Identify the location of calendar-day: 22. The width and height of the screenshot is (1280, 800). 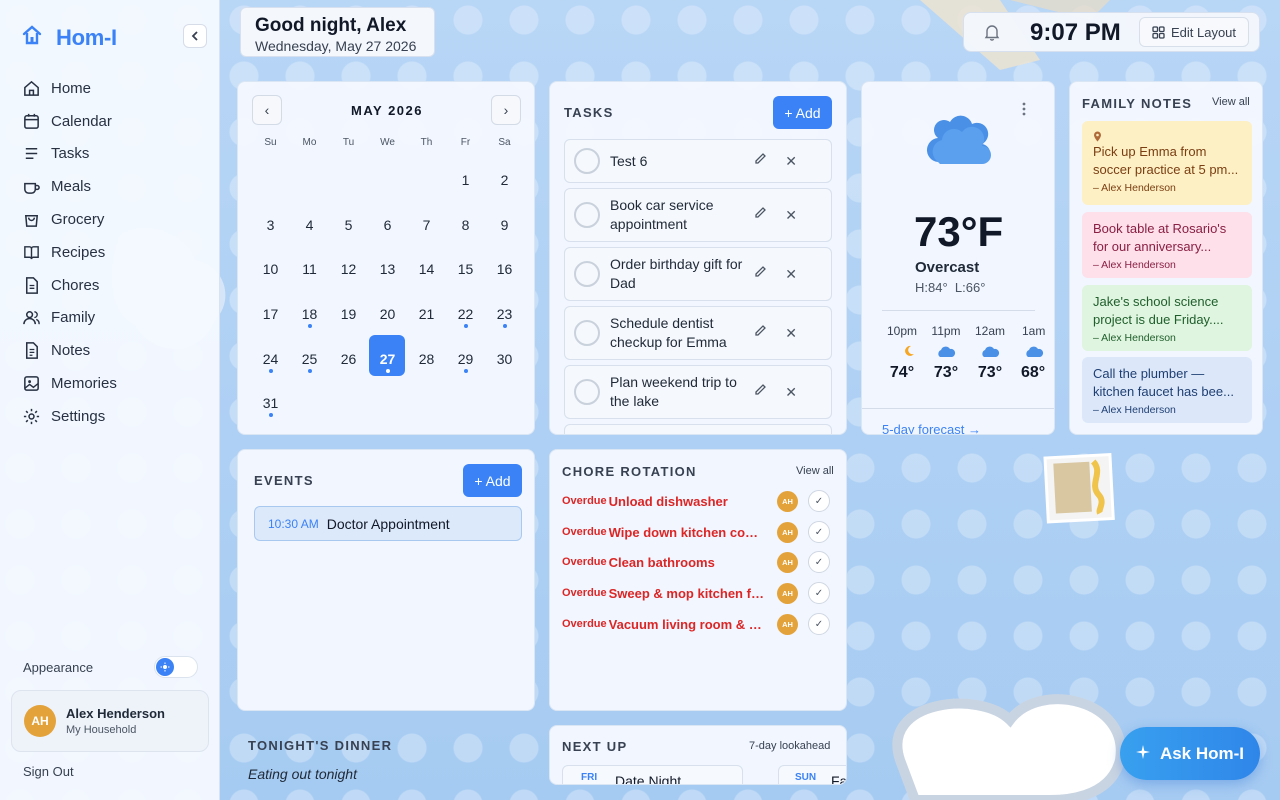
(465, 314).